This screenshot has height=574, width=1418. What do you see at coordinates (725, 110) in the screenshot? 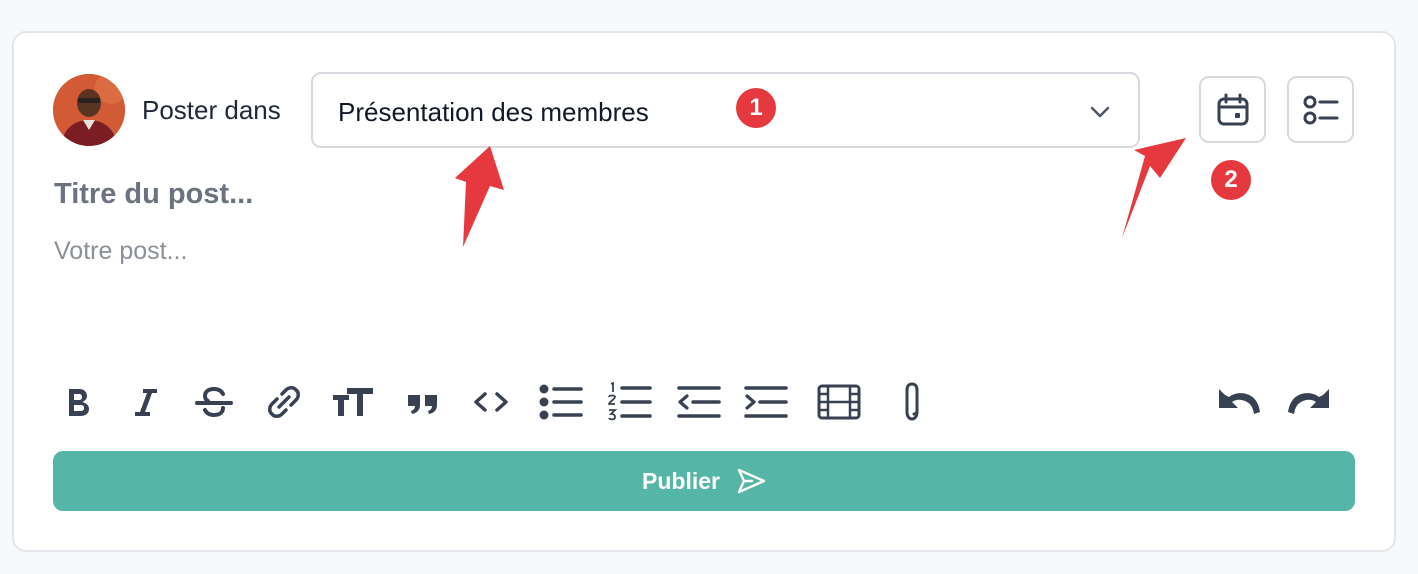
I see `space-select: Présentation des membres` at bounding box center [725, 110].